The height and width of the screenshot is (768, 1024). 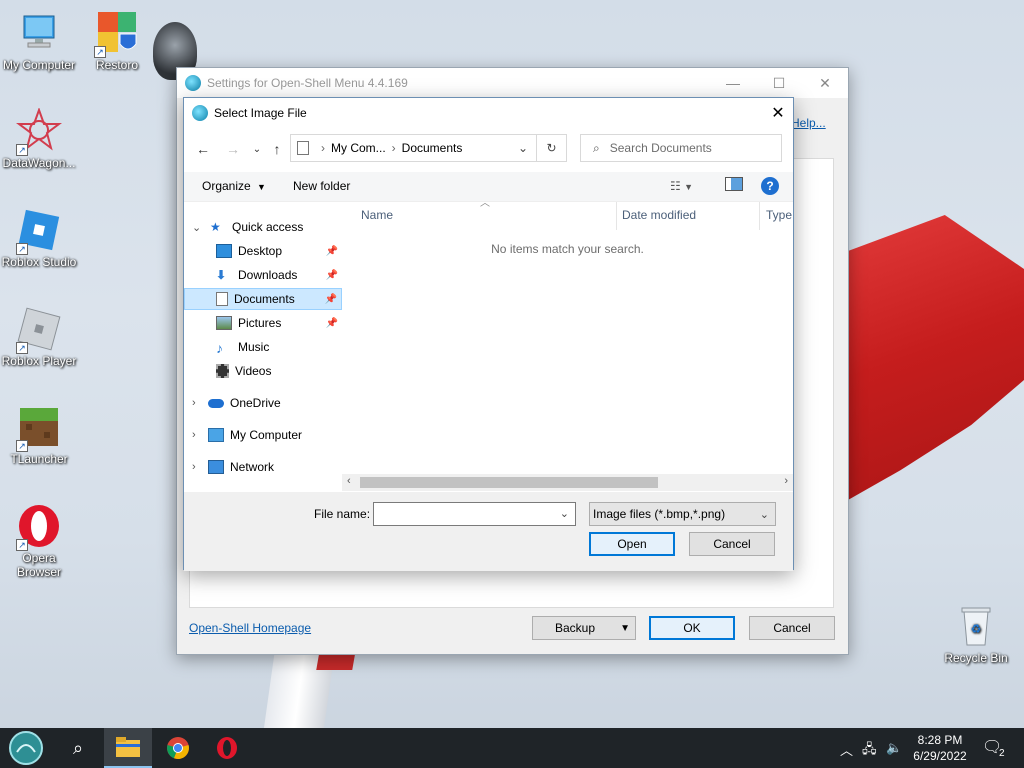 What do you see at coordinates (659, 215) in the screenshot?
I see `column-header-date-modified: Date modified` at bounding box center [659, 215].